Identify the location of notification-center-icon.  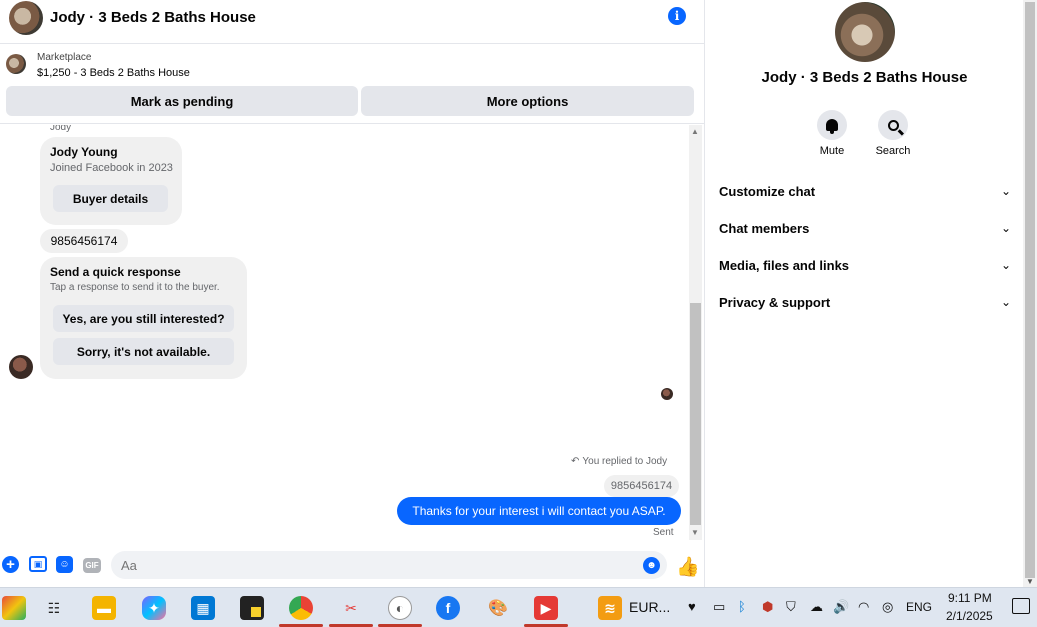
(1021, 606).